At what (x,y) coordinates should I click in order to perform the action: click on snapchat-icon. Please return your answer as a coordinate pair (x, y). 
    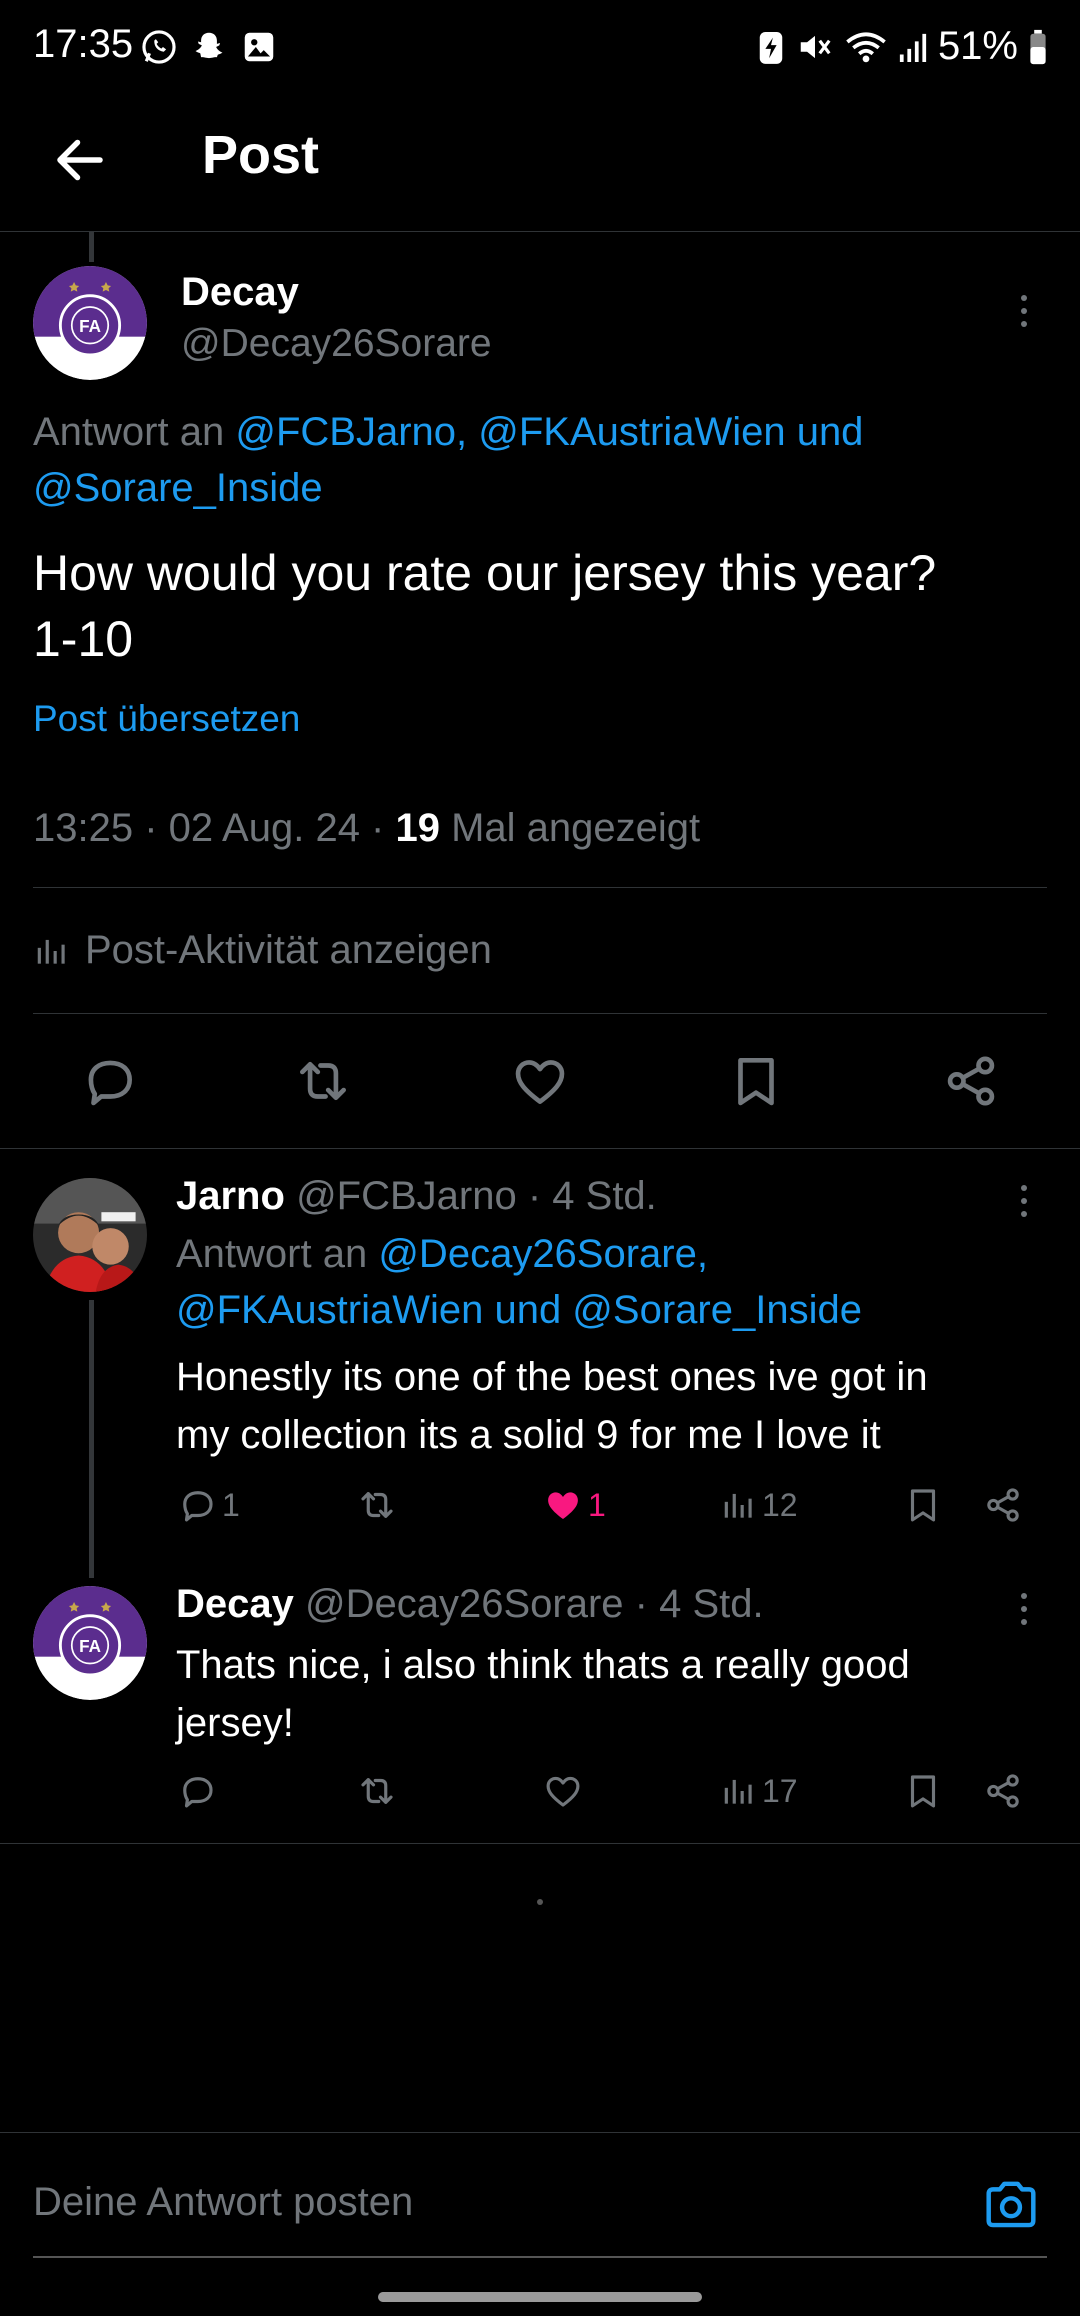
    Looking at the image, I should click on (209, 47).